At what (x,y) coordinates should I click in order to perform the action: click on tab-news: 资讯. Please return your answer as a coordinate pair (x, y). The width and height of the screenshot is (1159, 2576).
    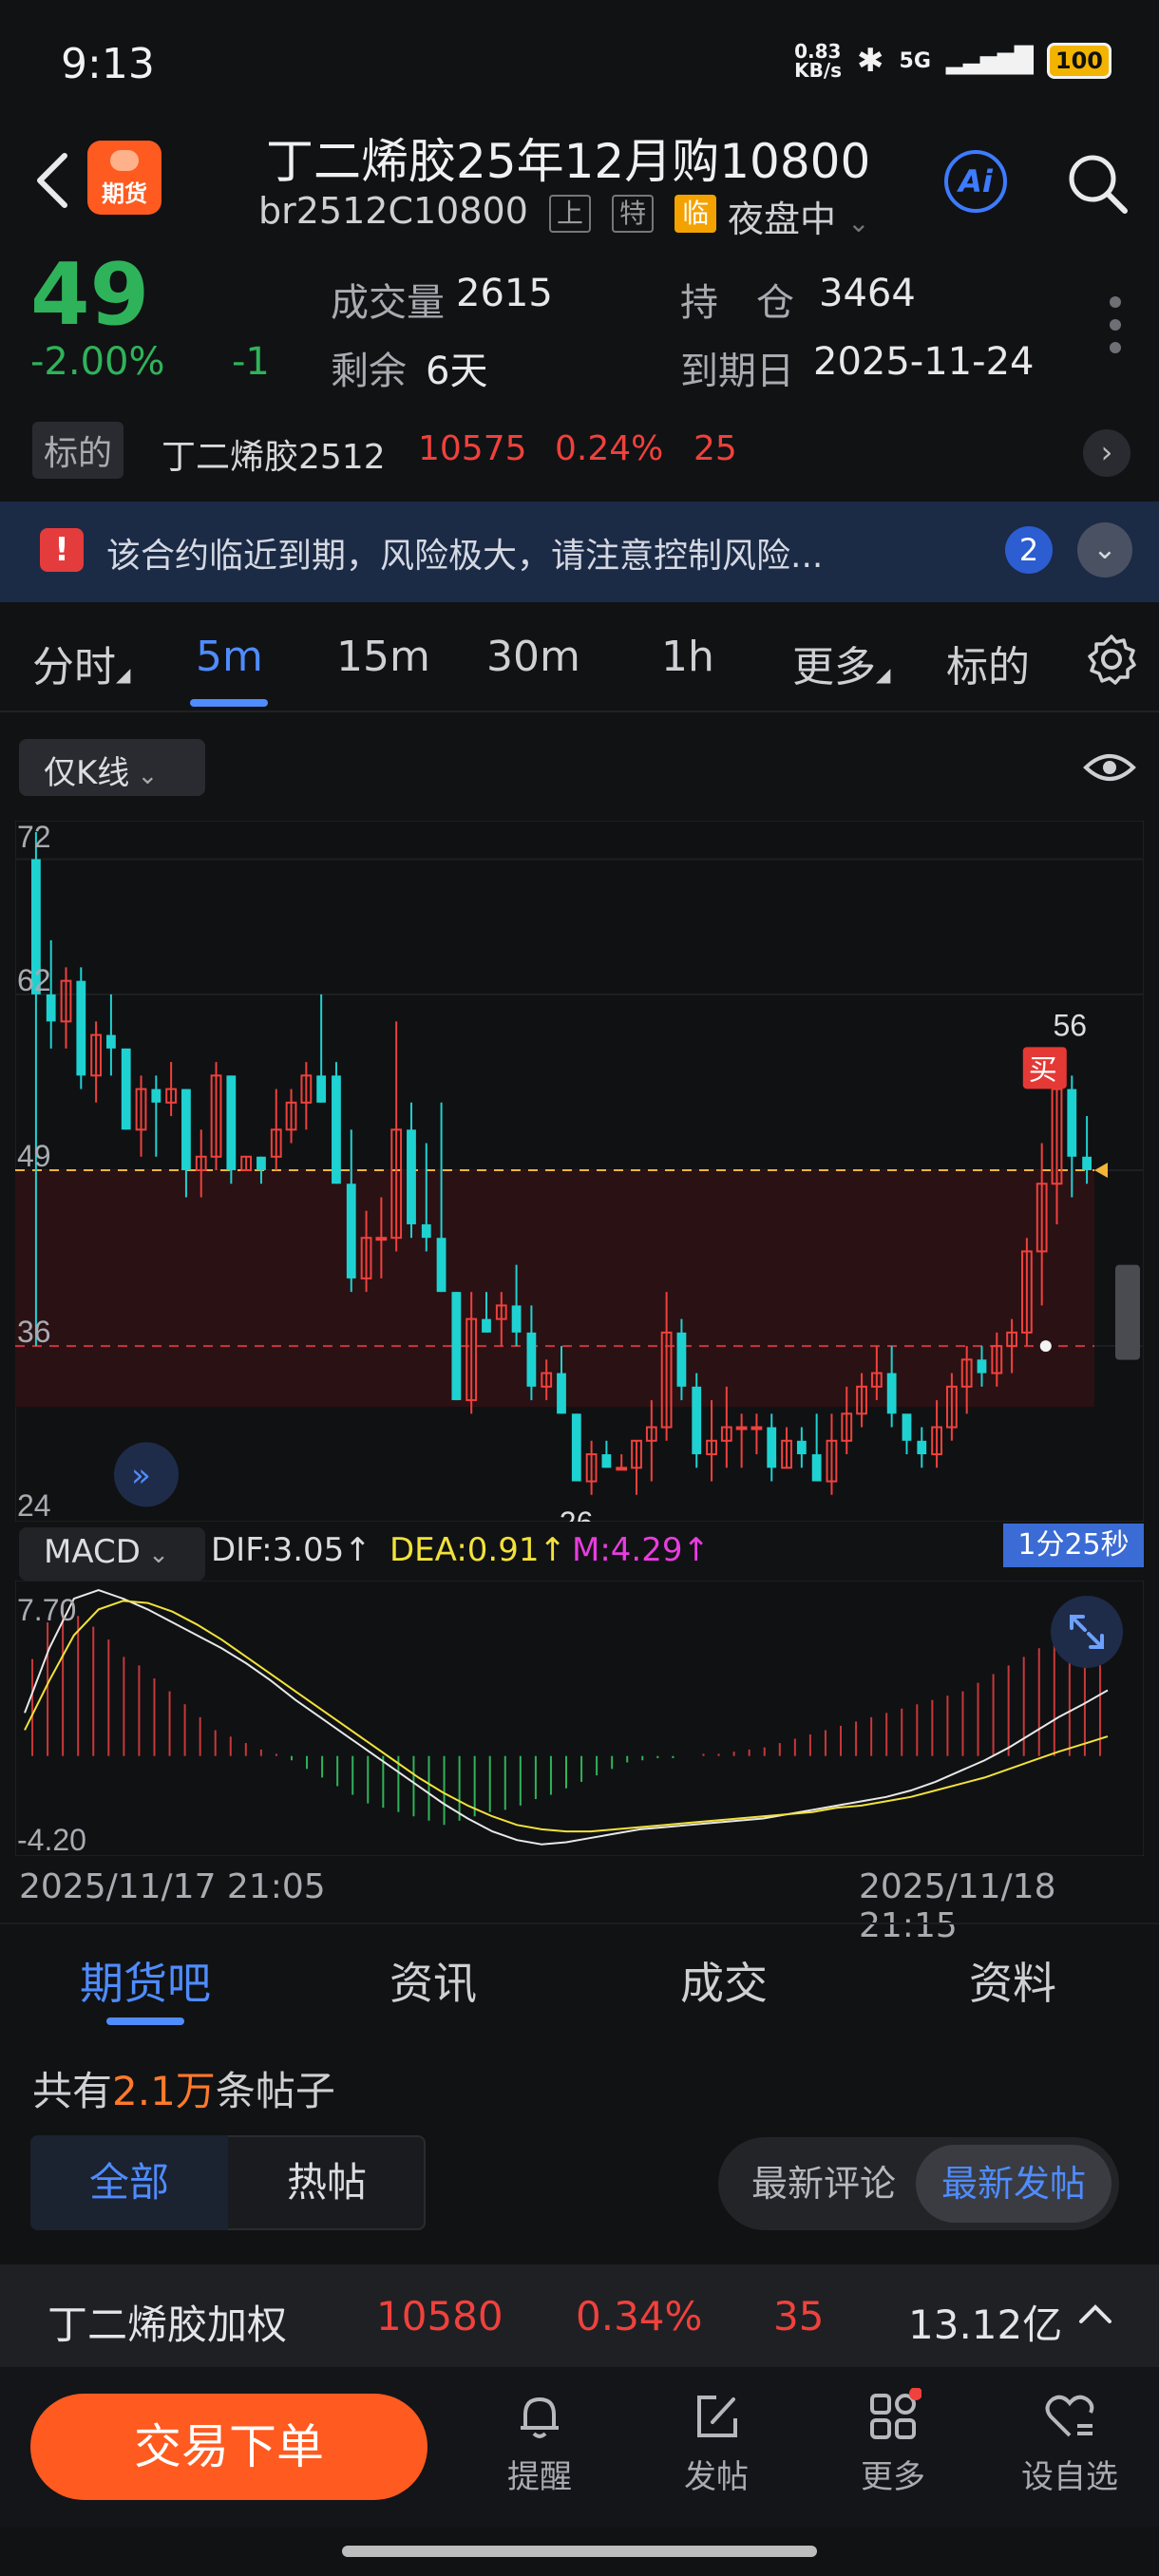
    Looking at the image, I should click on (433, 1981).